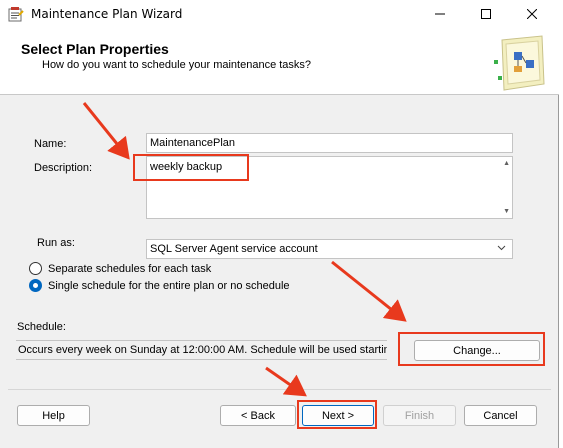  What do you see at coordinates (63, 168) in the screenshot?
I see `description-label: Description:` at bounding box center [63, 168].